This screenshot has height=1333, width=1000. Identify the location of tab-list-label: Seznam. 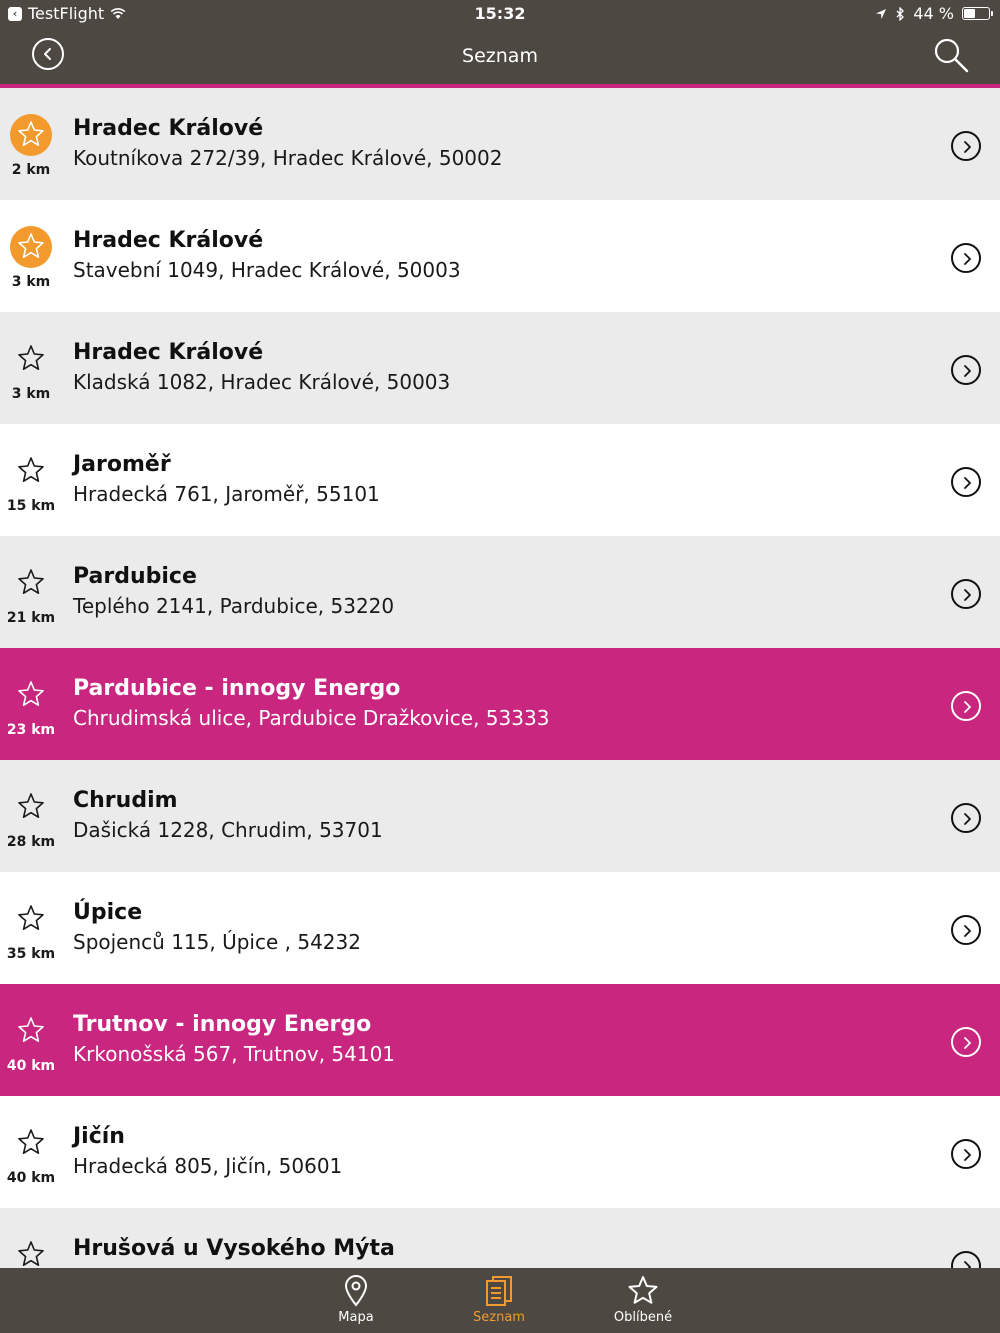
(499, 1317).